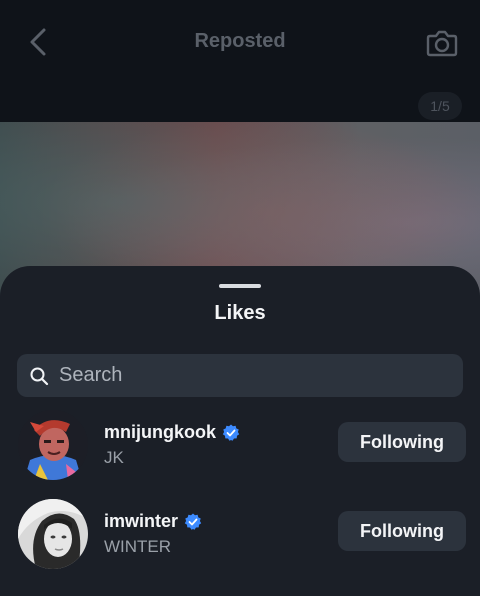 This screenshot has width=480, height=596. Describe the element at coordinates (243, 534) in the screenshot. I see `list-item-imwinter: imwinter WINTER Following` at that location.